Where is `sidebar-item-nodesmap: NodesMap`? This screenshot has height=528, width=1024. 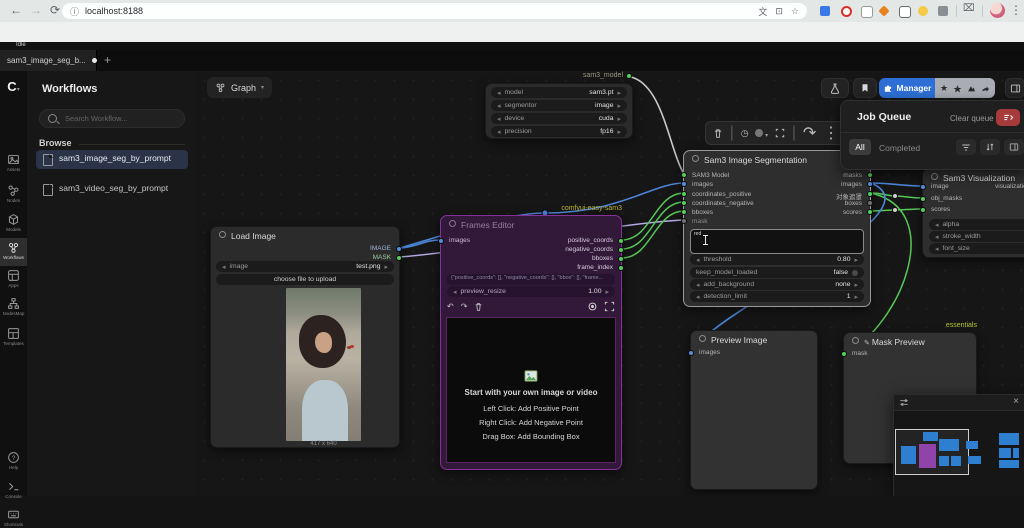 sidebar-item-nodesmap: NodesMap is located at coordinates (13, 307).